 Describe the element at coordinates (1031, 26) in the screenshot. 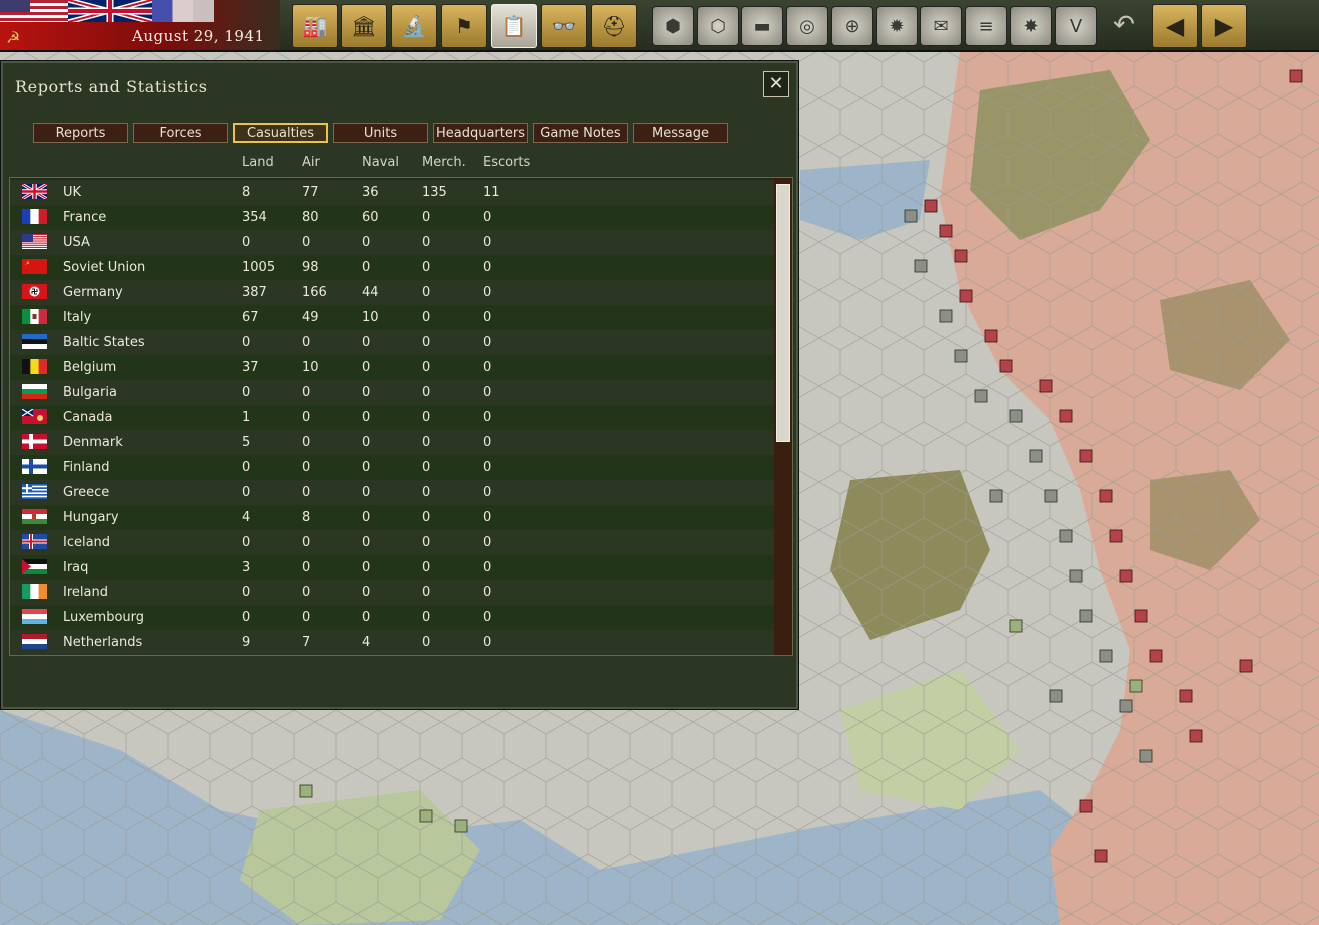

I see `combat-button: ✸` at that location.